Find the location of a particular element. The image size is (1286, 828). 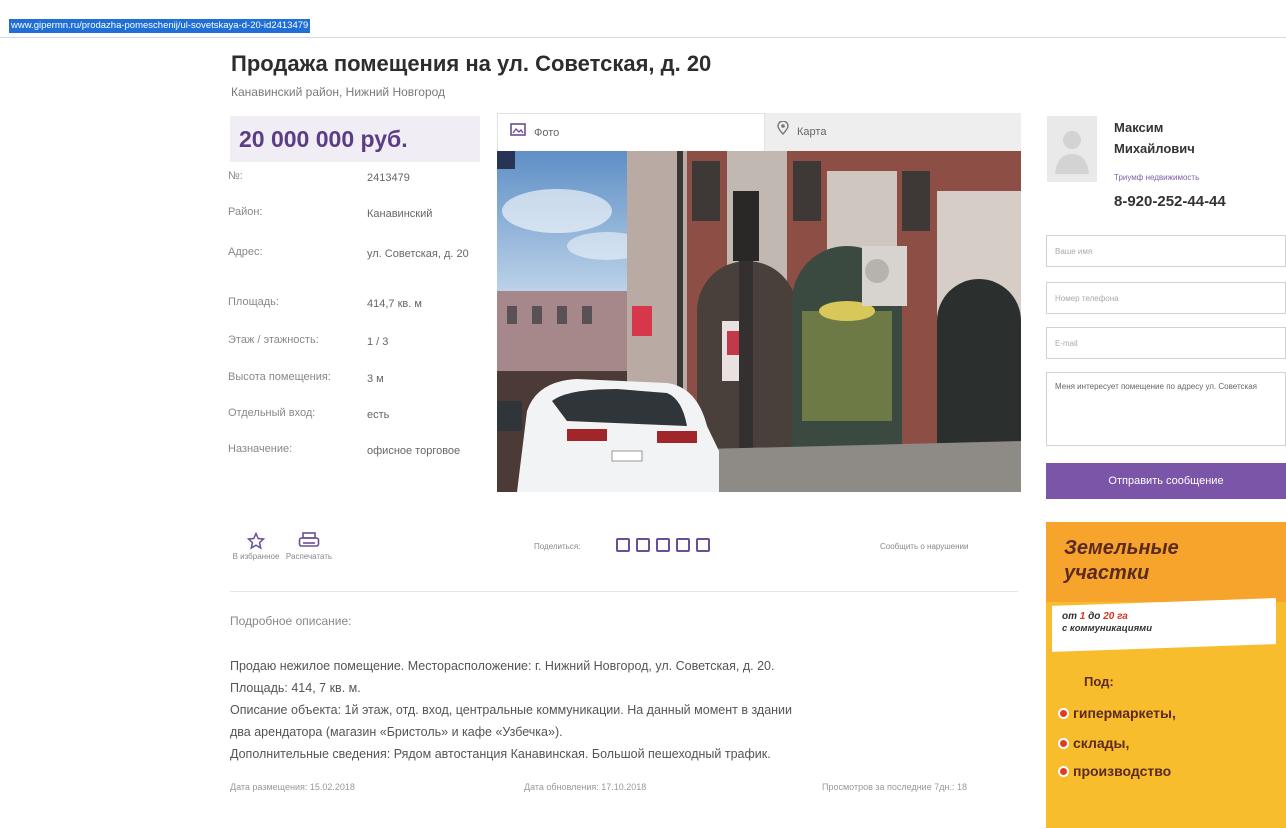

phone-field: Номер телефона is located at coordinates (1166, 298).